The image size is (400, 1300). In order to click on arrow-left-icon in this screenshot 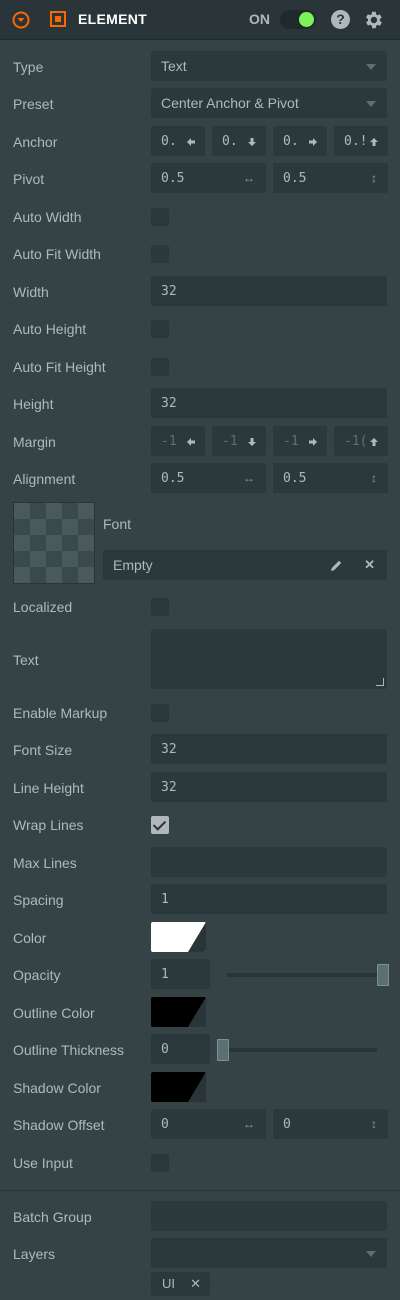, I will do `click(191, 442)`.